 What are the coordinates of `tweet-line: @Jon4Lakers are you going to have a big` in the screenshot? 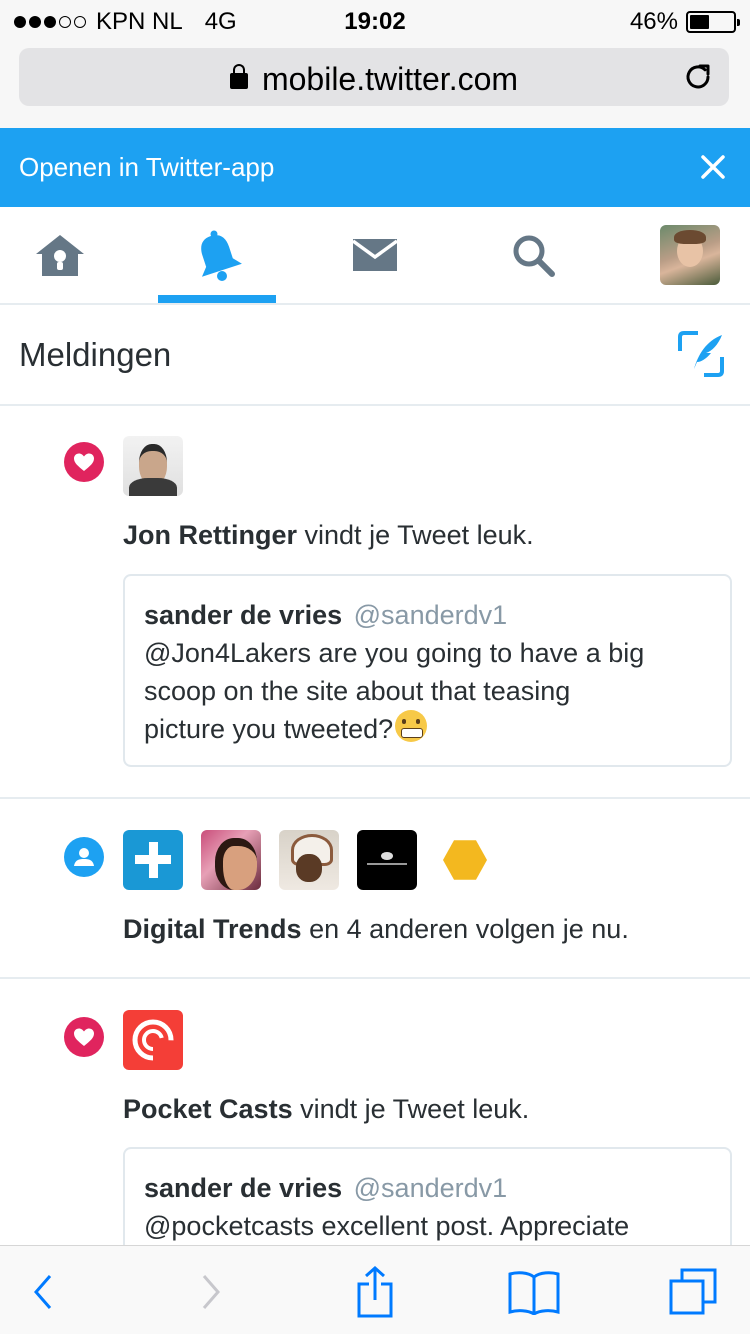 It's located at (394, 653).